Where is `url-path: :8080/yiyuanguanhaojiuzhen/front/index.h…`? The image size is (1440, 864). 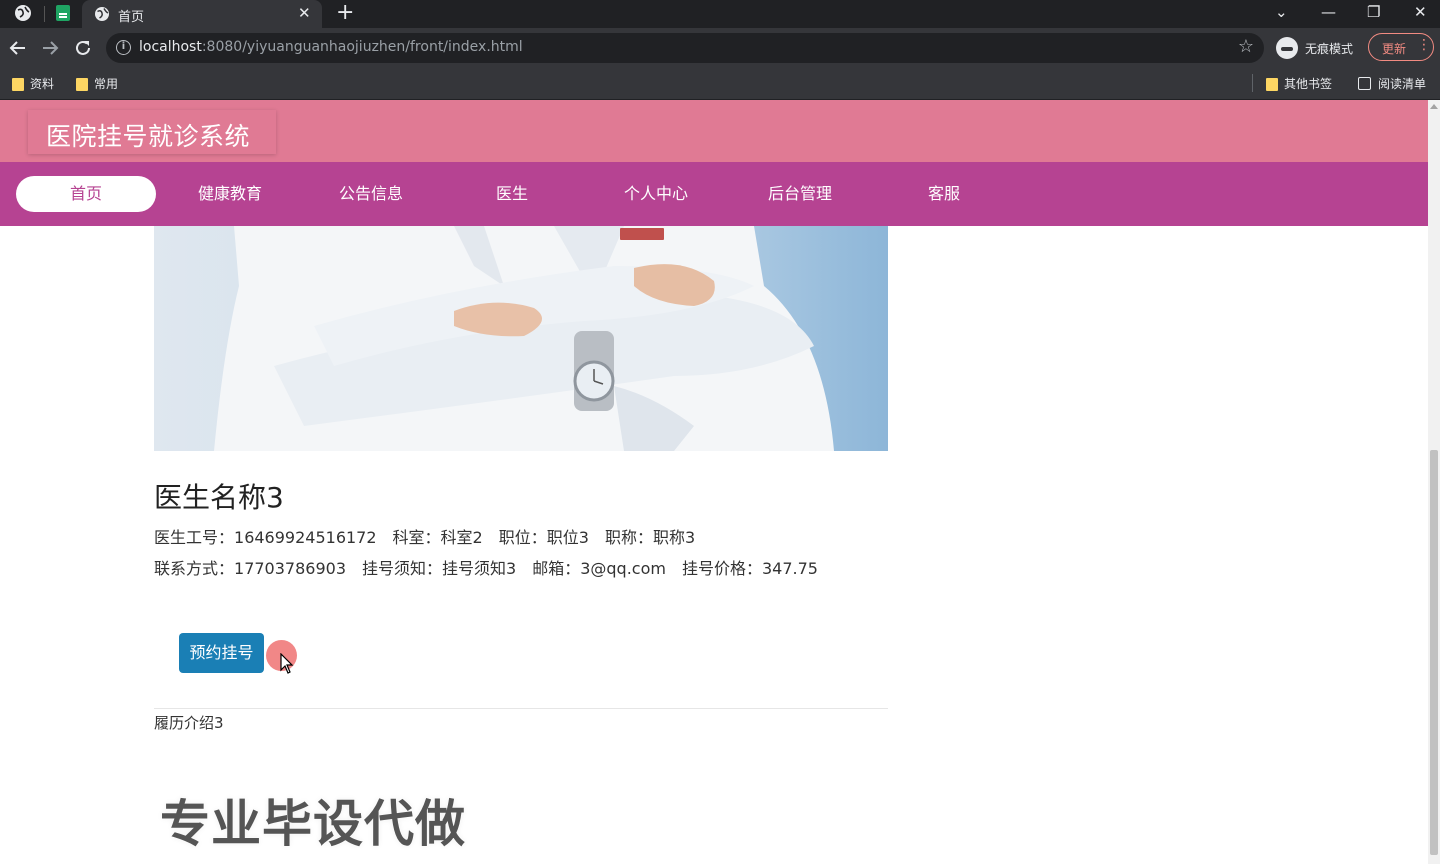 url-path: :8080/yiyuanguanhaojiuzhen/front/index.h… is located at coordinates (362, 47).